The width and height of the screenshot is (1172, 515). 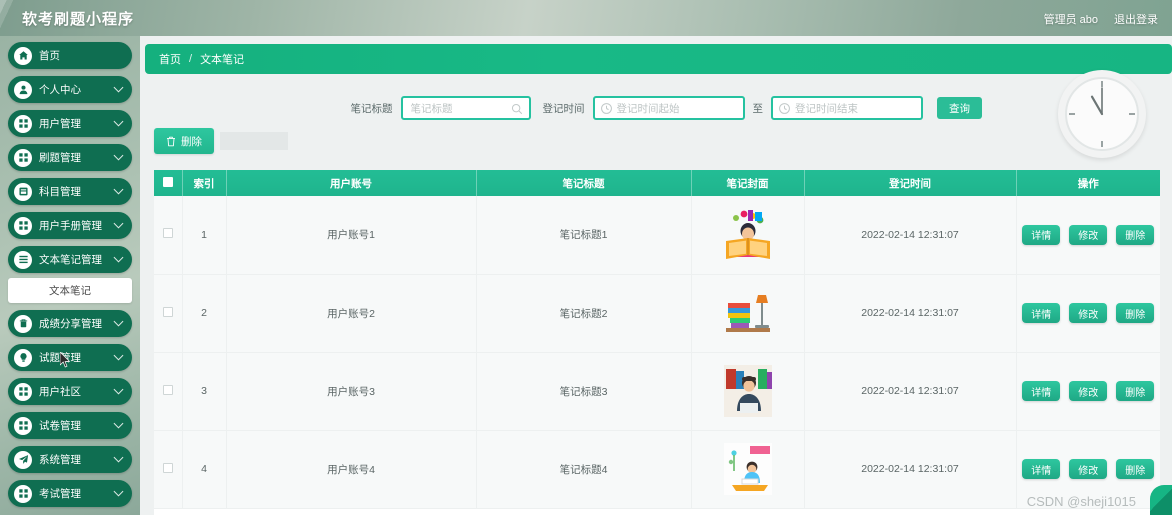 I want to click on sidebar-item-label: 试题管理, so click(x=60, y=358).